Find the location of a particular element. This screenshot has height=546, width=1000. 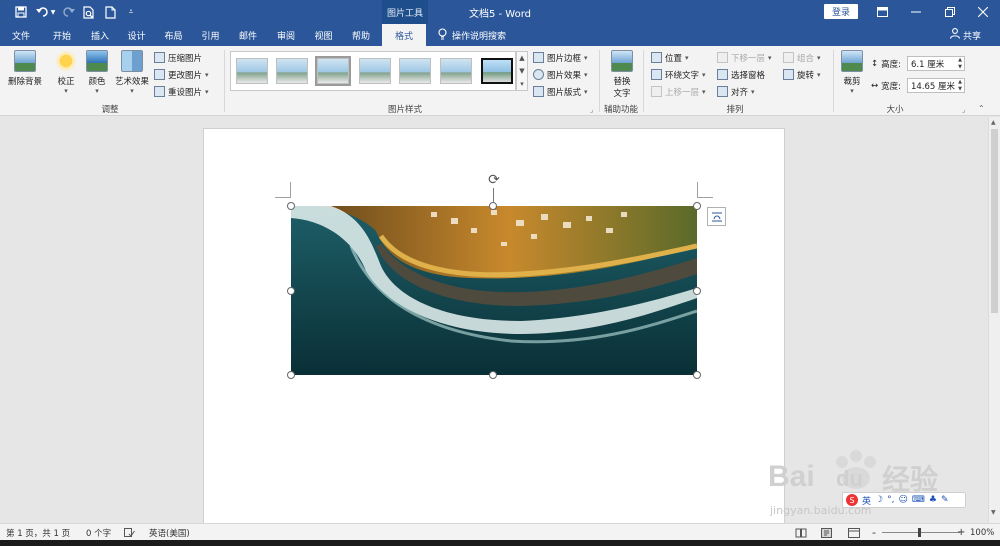

skin-icon: ♣ is located at coordinates (933, 500).